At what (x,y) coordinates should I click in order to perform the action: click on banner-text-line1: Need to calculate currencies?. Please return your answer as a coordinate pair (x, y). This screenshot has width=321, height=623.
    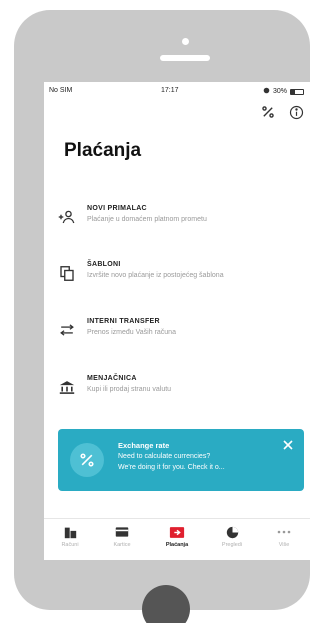
    Looking at the image, I should click on (164, 456).